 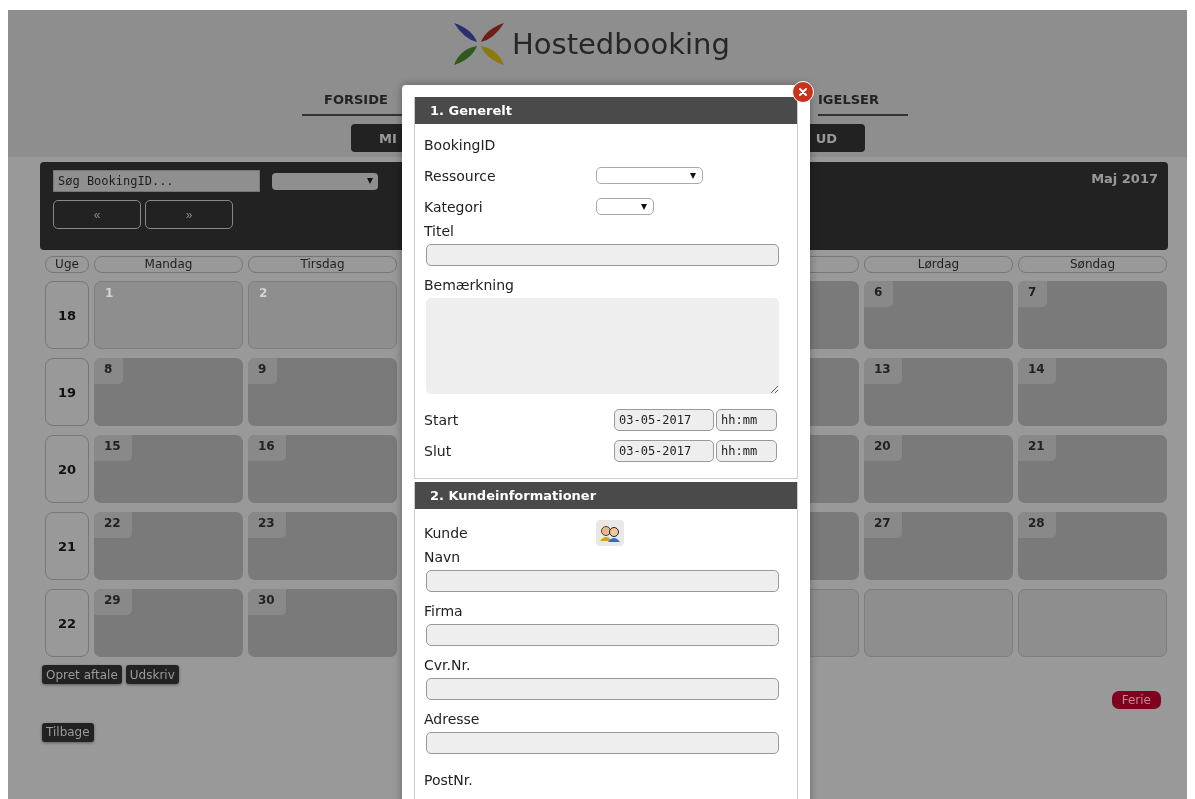 What do you see at coordinates (454, 206) in the screenshot?
I see `field-label: Kategori` at bounding box center [454, 206].